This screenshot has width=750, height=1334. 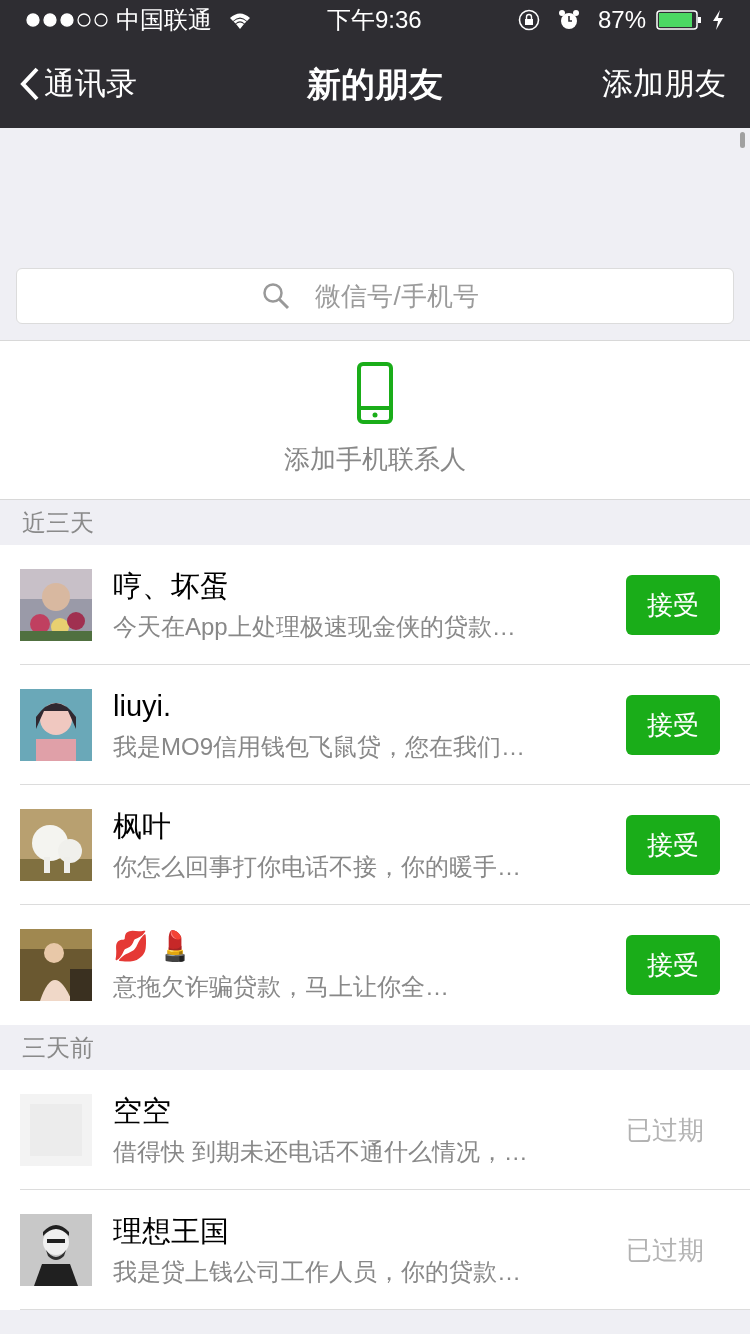 I want to click on contact-name: 理想王国, so click(x=171, y=1231).